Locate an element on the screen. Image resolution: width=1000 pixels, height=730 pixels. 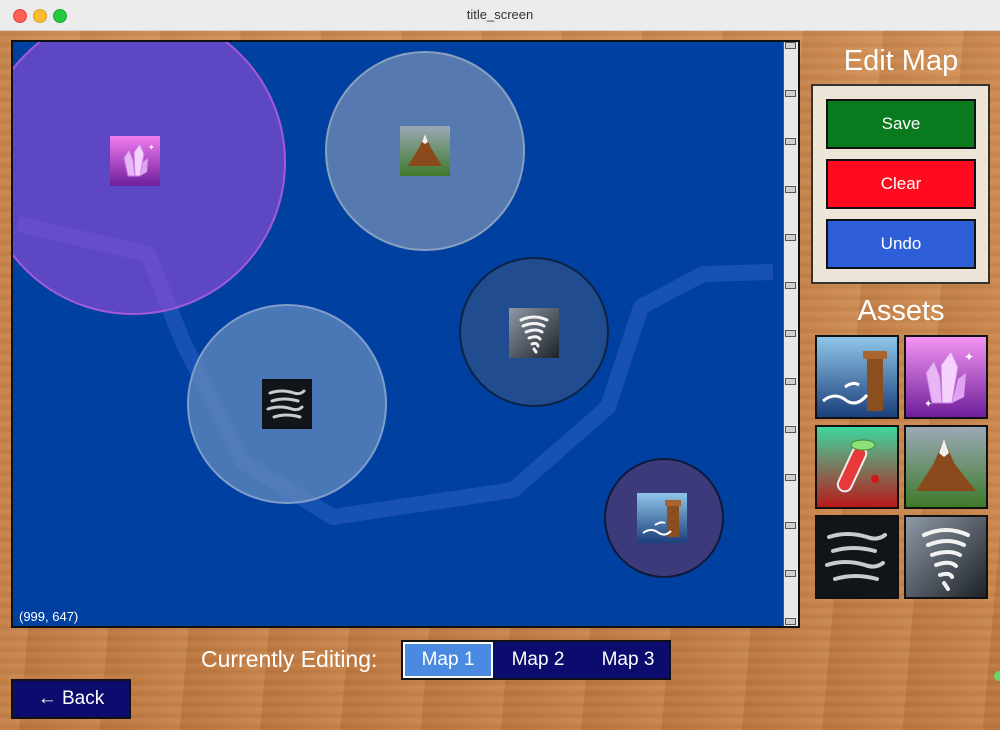
placed-tornado-icon is located at coordinates (534, 333).